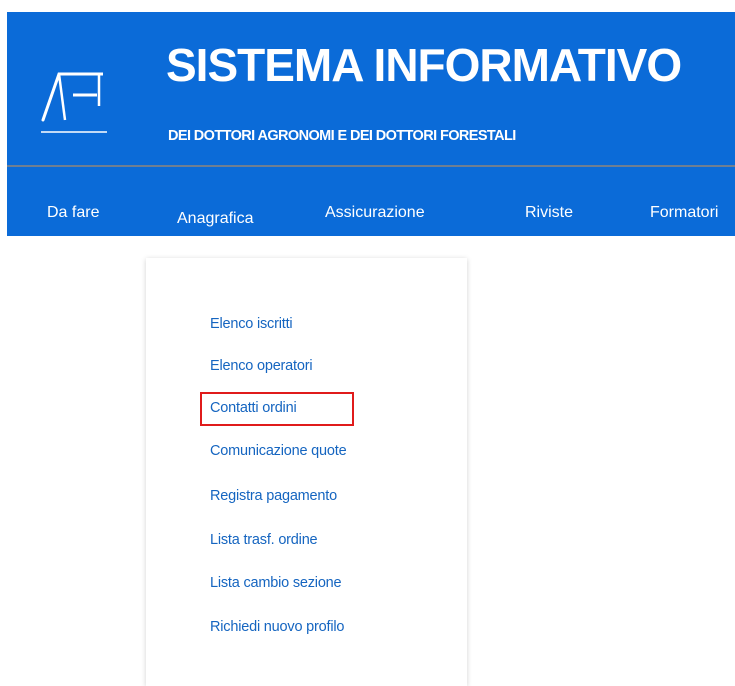  What do you see at coordinates (215, 219) in the screenshot?
I see `nav-item-anagrafica: Anagrafica` at bounding box center [215, 219].